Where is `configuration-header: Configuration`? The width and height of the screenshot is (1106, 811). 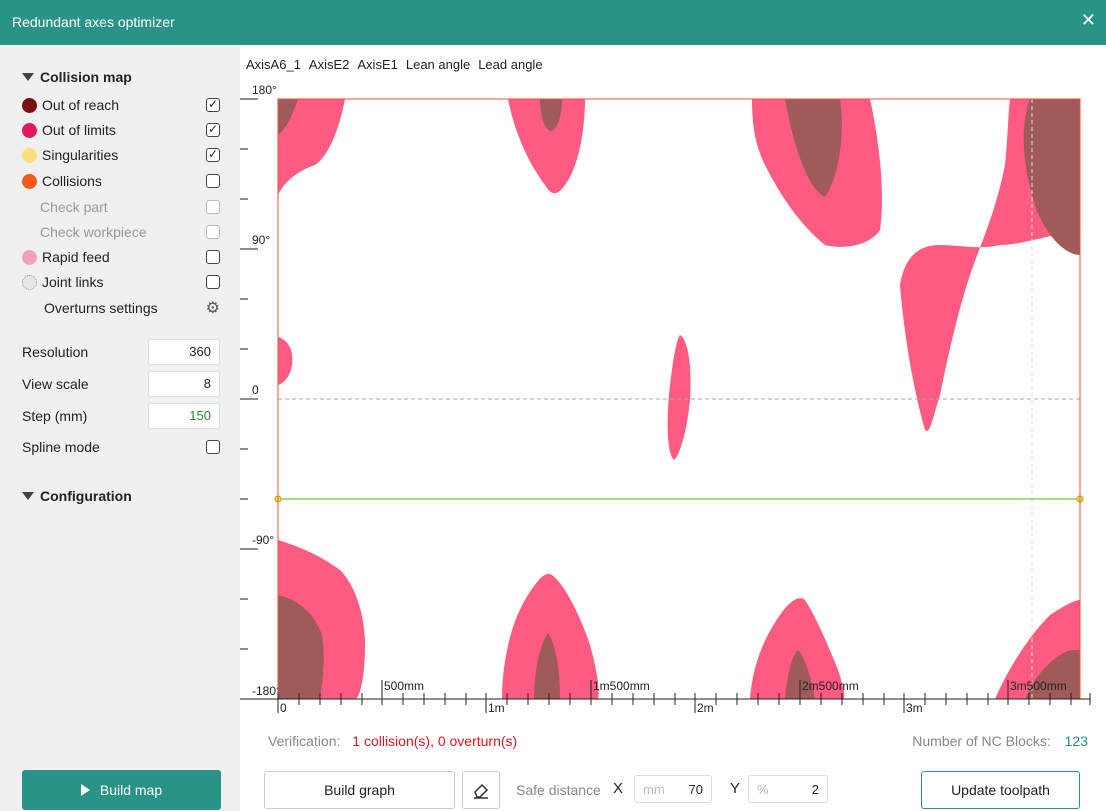
configuration-header: Configuration is located at coordinates (77, 496).